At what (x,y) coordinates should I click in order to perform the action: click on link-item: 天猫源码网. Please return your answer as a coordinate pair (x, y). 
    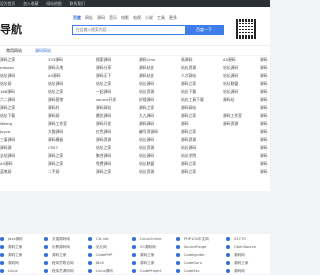
    Looking at the image, I should click on (66, 239).